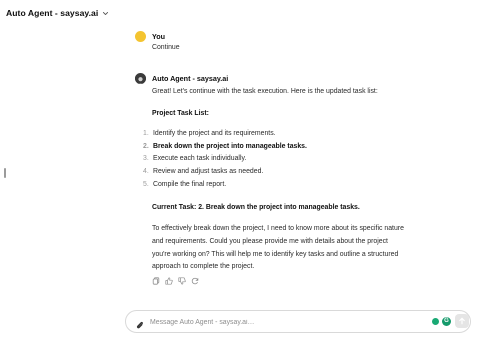 Image resolution: width=500 pixels, height=337 pixels. I want to click on message-input, so click(290, 322).